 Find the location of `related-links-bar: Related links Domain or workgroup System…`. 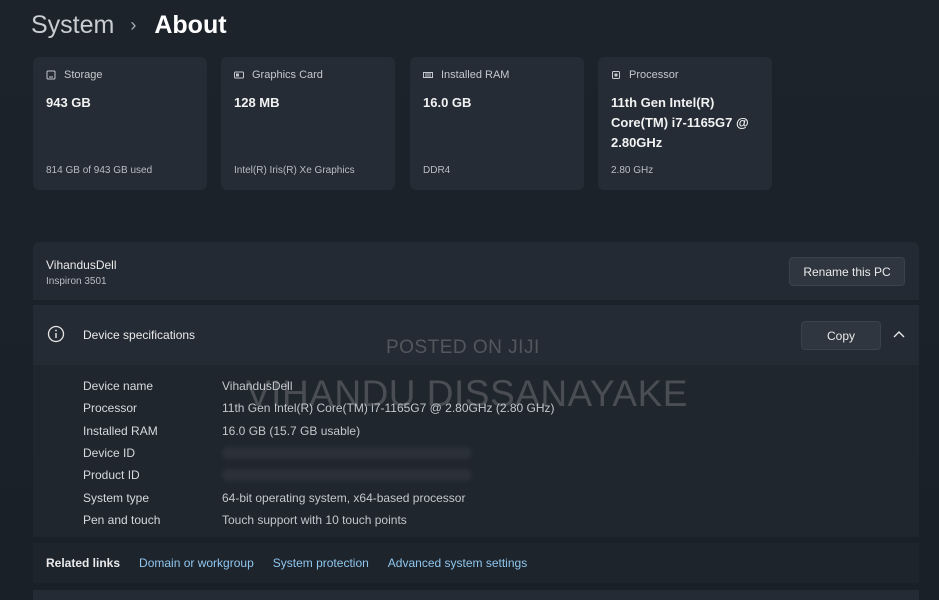

related-links-bar: Related links Domain or workgroup System… is located at coordinates (476, 563).